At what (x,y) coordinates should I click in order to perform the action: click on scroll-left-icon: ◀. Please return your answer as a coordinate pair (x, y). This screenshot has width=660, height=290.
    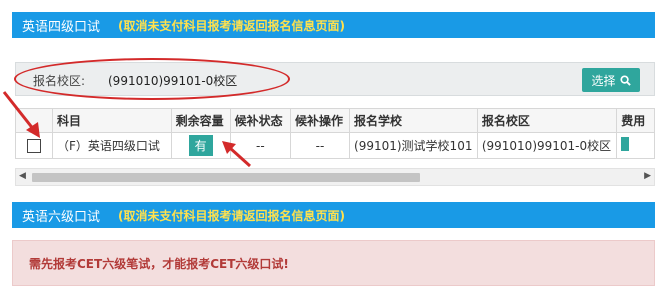
    Looking at the image, I should click on (22, 176).